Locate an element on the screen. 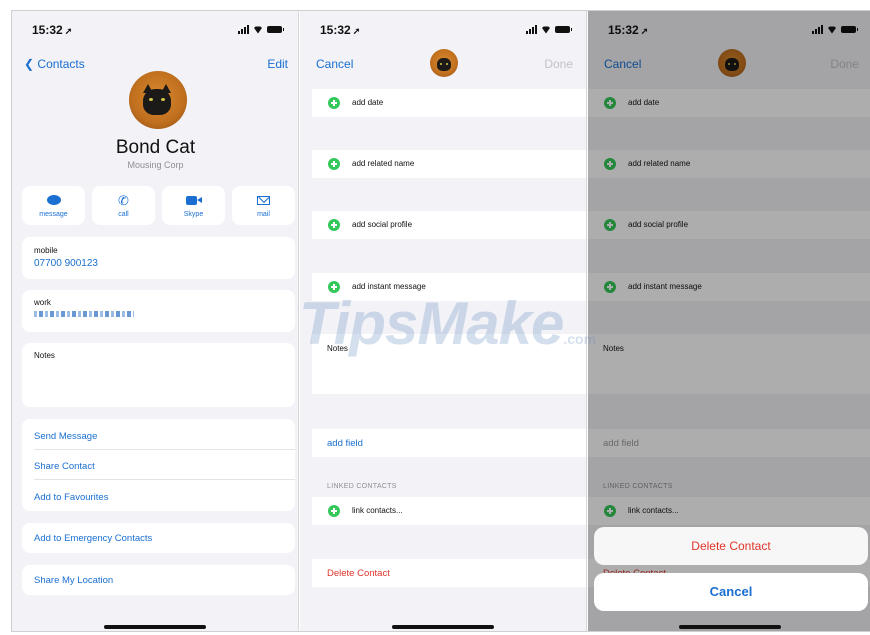 This screenshot has width=870, height=635. redacted-email is located at coordinates (84, 314).